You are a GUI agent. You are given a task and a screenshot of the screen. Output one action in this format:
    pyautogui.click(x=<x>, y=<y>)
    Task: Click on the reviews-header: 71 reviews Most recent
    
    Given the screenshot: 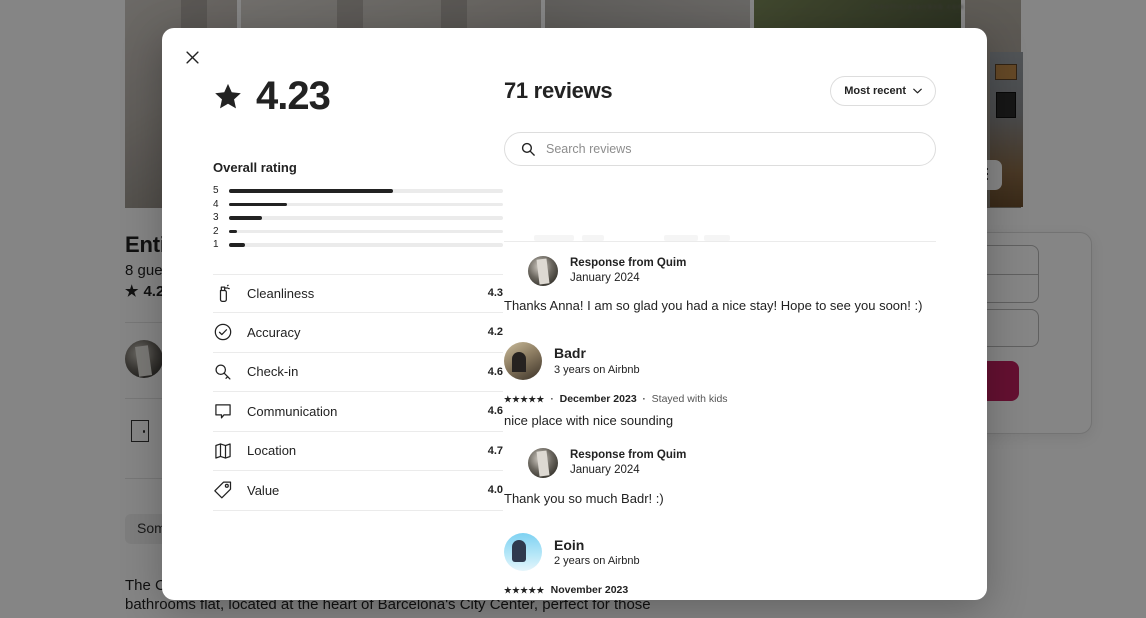 What is the action you would take?
    pyautogui.click(x=720, y=91)
    